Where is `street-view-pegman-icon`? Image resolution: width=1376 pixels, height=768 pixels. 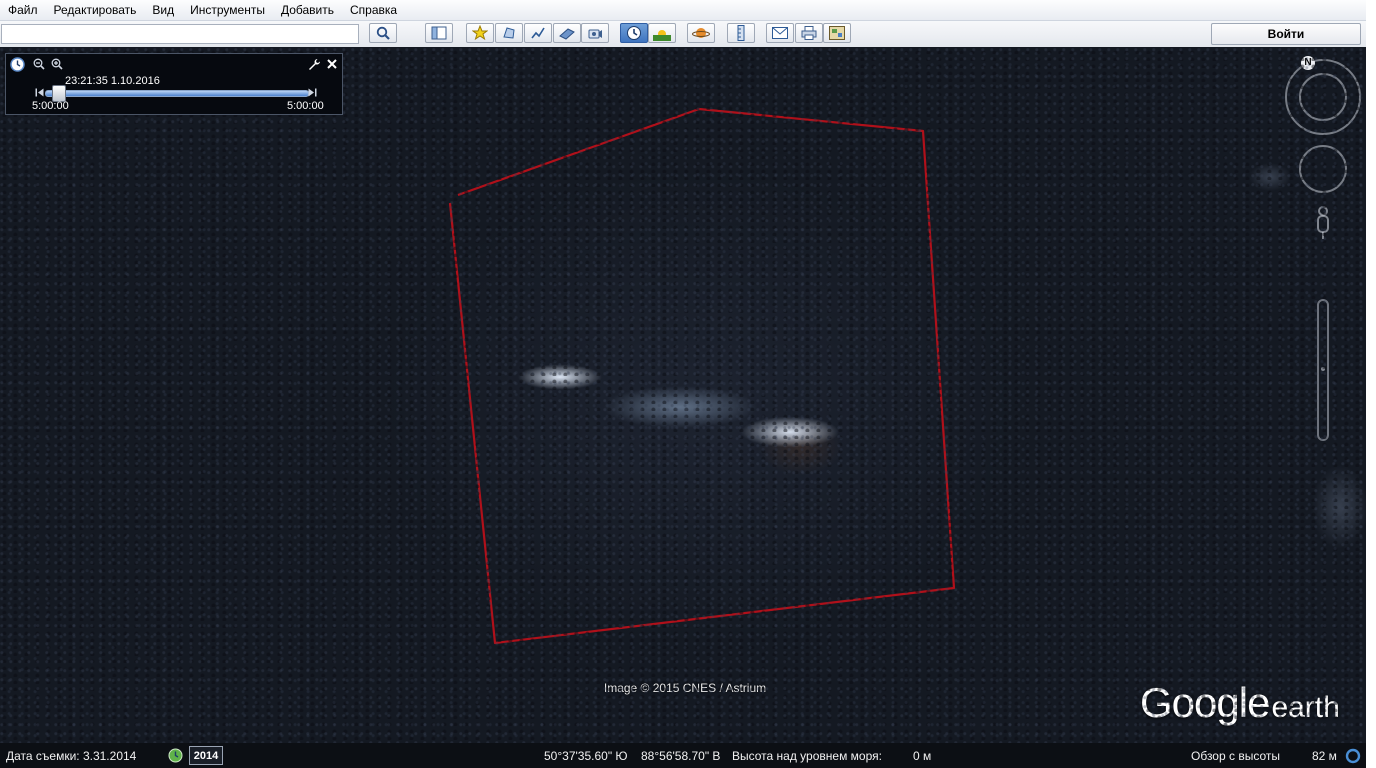
street-view-pegman-icon is located at coordinates (1323, 223).